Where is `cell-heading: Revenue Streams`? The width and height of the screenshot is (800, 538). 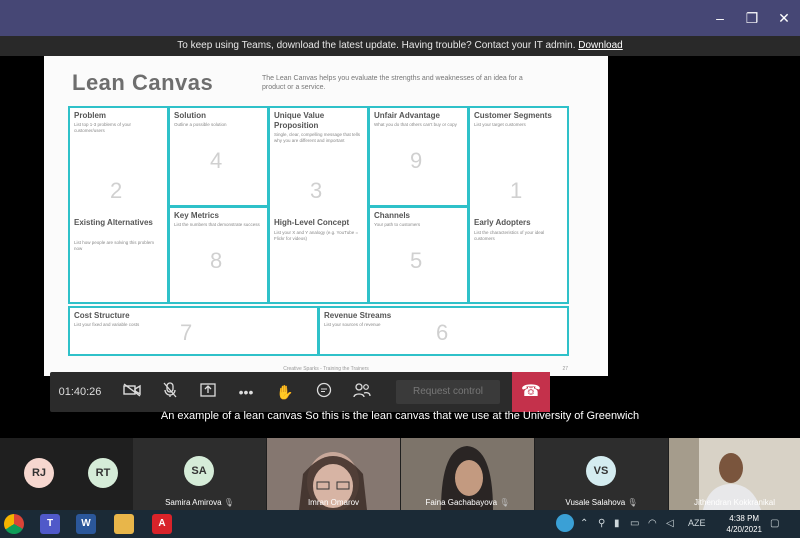 cell-heading: Revenue Streams is located at coordinates (358, 315).